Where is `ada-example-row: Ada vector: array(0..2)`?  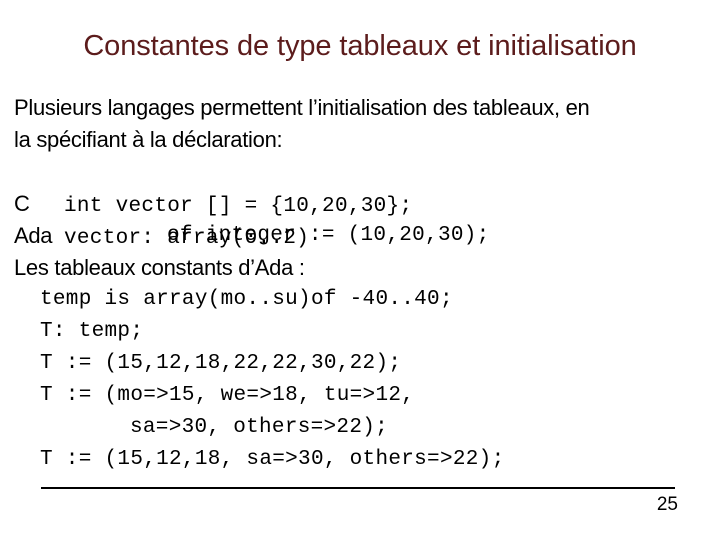 ada-example-row: Ada vector: array(0..2) is located at coordinates (360, 219).